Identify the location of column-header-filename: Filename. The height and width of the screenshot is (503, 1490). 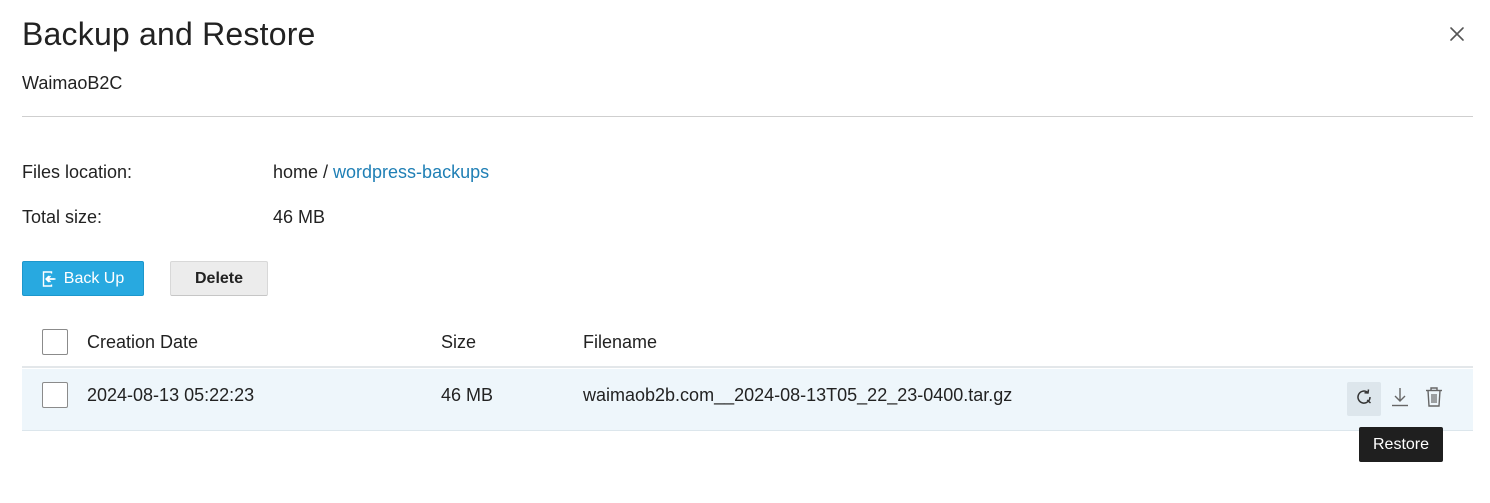
(620, 342).